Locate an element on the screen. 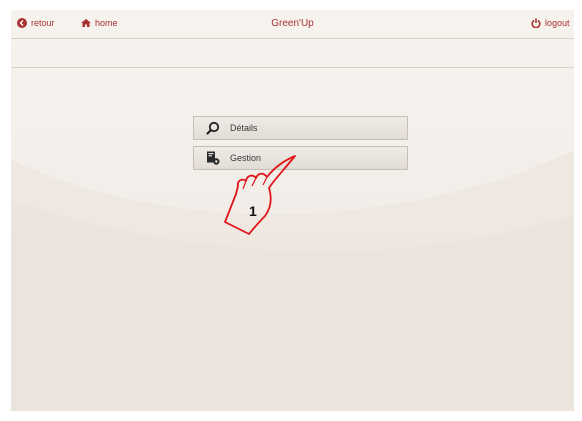 The height and width of the screenshot is (421, 582). logout-label: logout is located at coordinates (557, 23).